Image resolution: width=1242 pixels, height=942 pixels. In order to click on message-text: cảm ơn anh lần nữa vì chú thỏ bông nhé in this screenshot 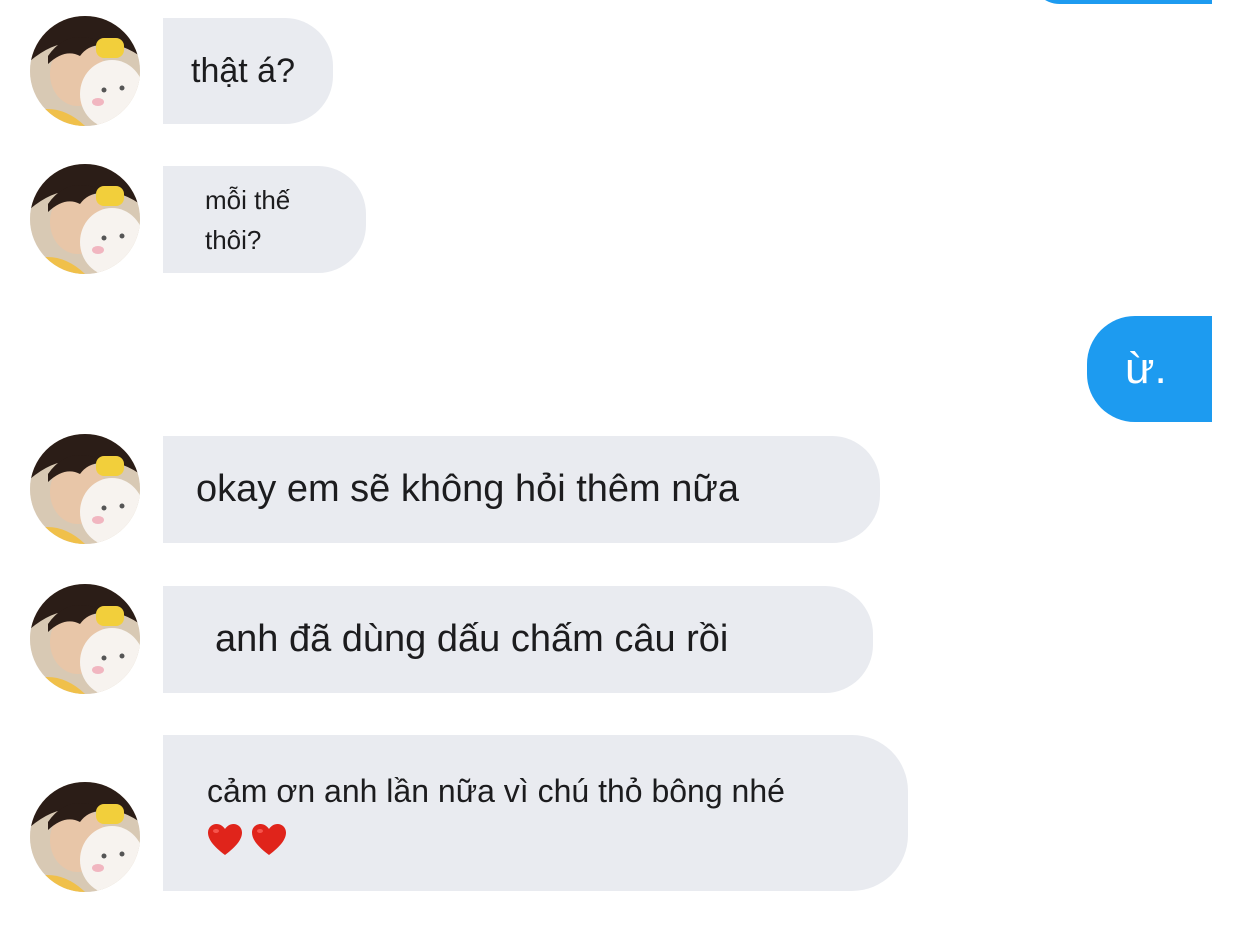, I will do `click(496, 791)`.